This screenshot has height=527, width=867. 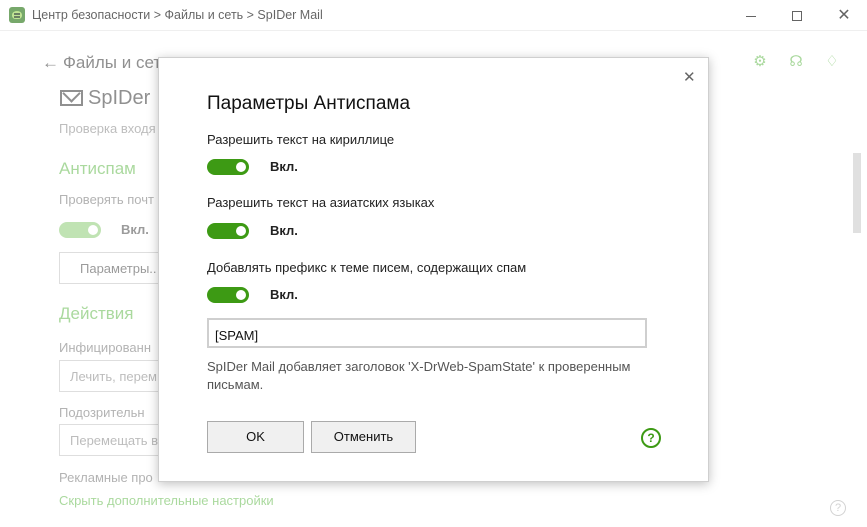 I want to click on asian-toggle, so click(x=228, y=231).